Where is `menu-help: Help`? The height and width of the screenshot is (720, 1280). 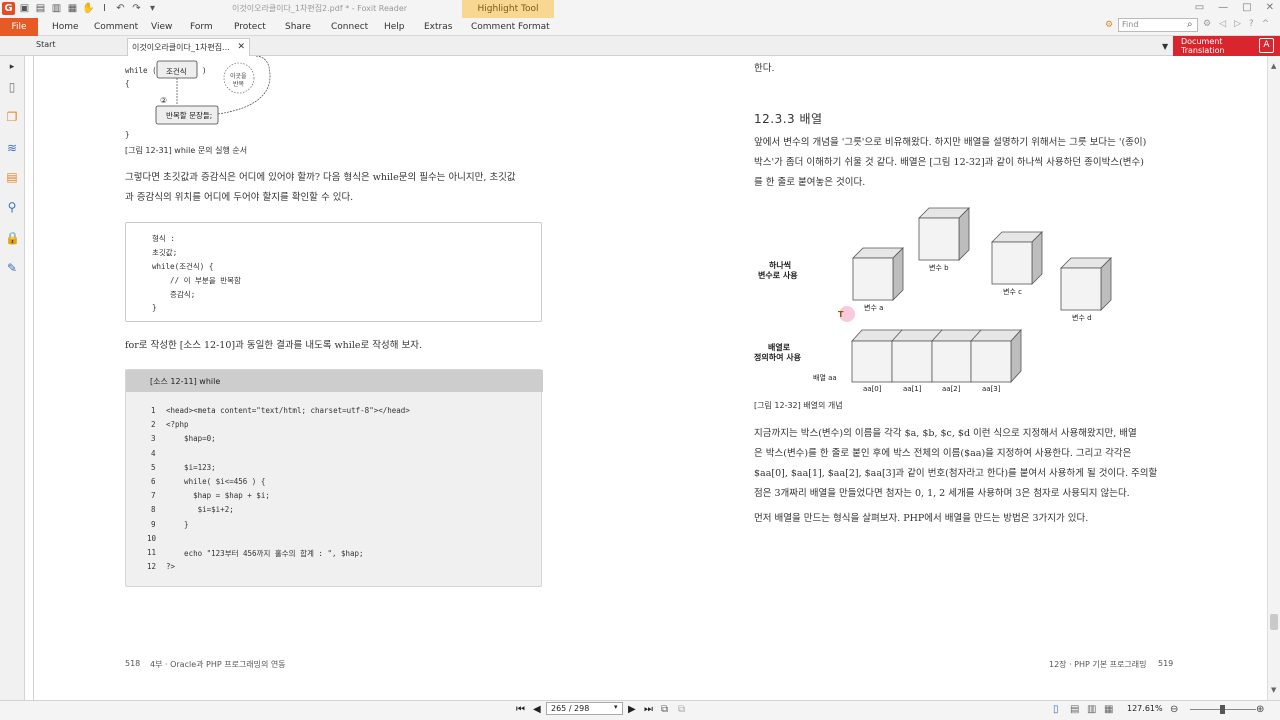
menu-help: Help is located at coordinates (394, 27).